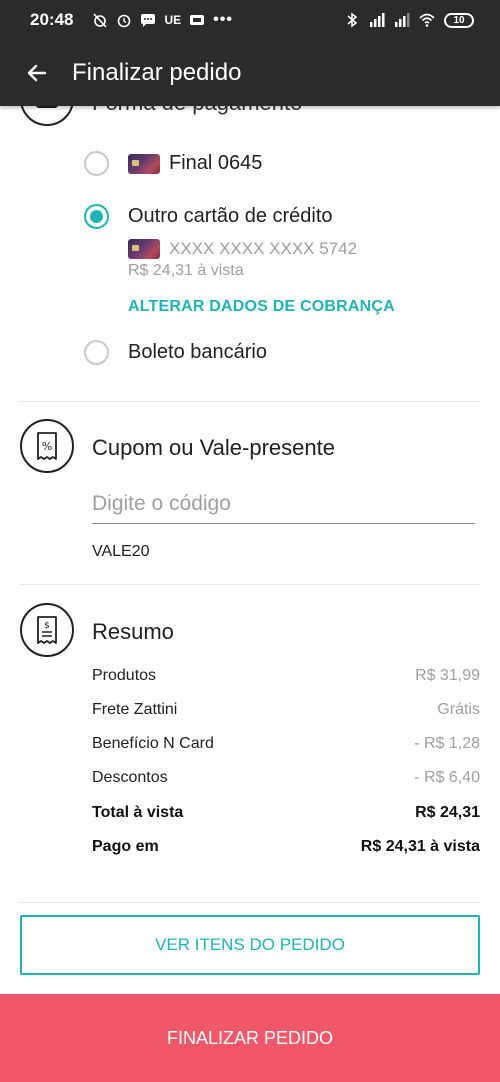  What do you see at coordinates (286, 710) in the screenshot?
I see `summary-row-shipping: Frete Zattini Grátis` at bounding box center [286, 710].